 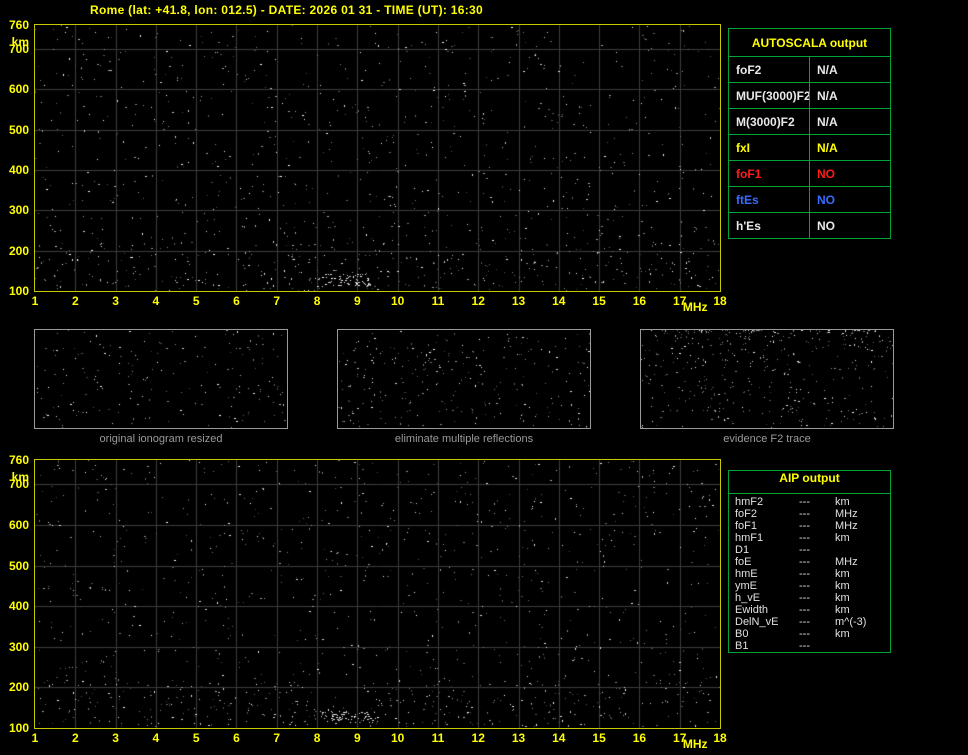 What do you see at coordinates (767, 439) in the screenshot?
I see `panel-caption-evidence-f2-trace: evidence F2 trace` at bounding box center [767, 439].